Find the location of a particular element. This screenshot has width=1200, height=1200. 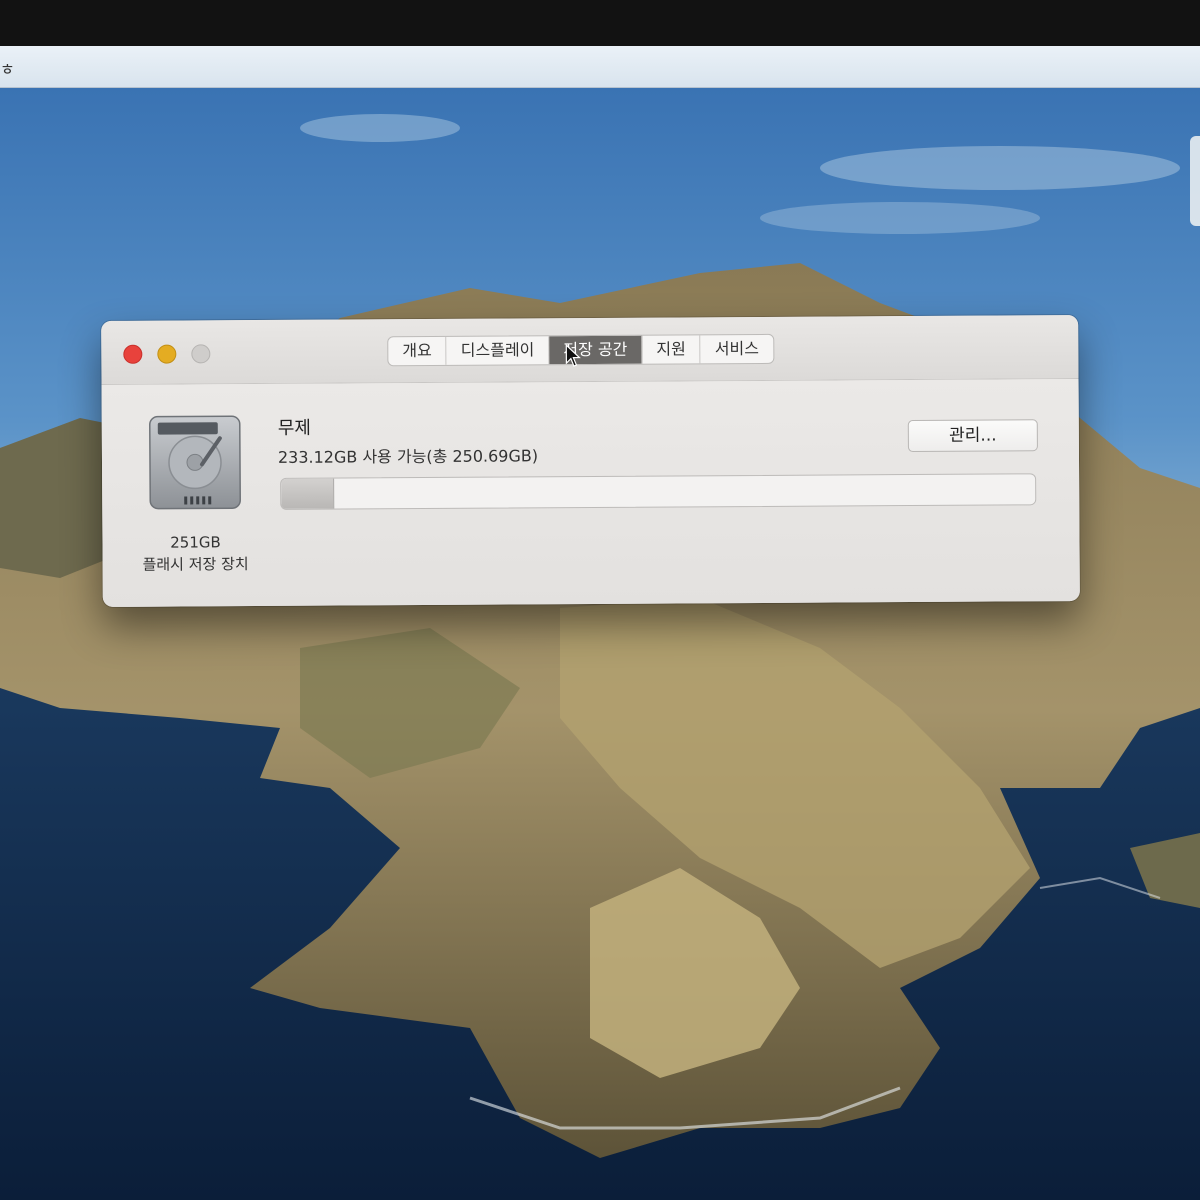

mouse-pointer-icon is located at coordinates (573, 355).